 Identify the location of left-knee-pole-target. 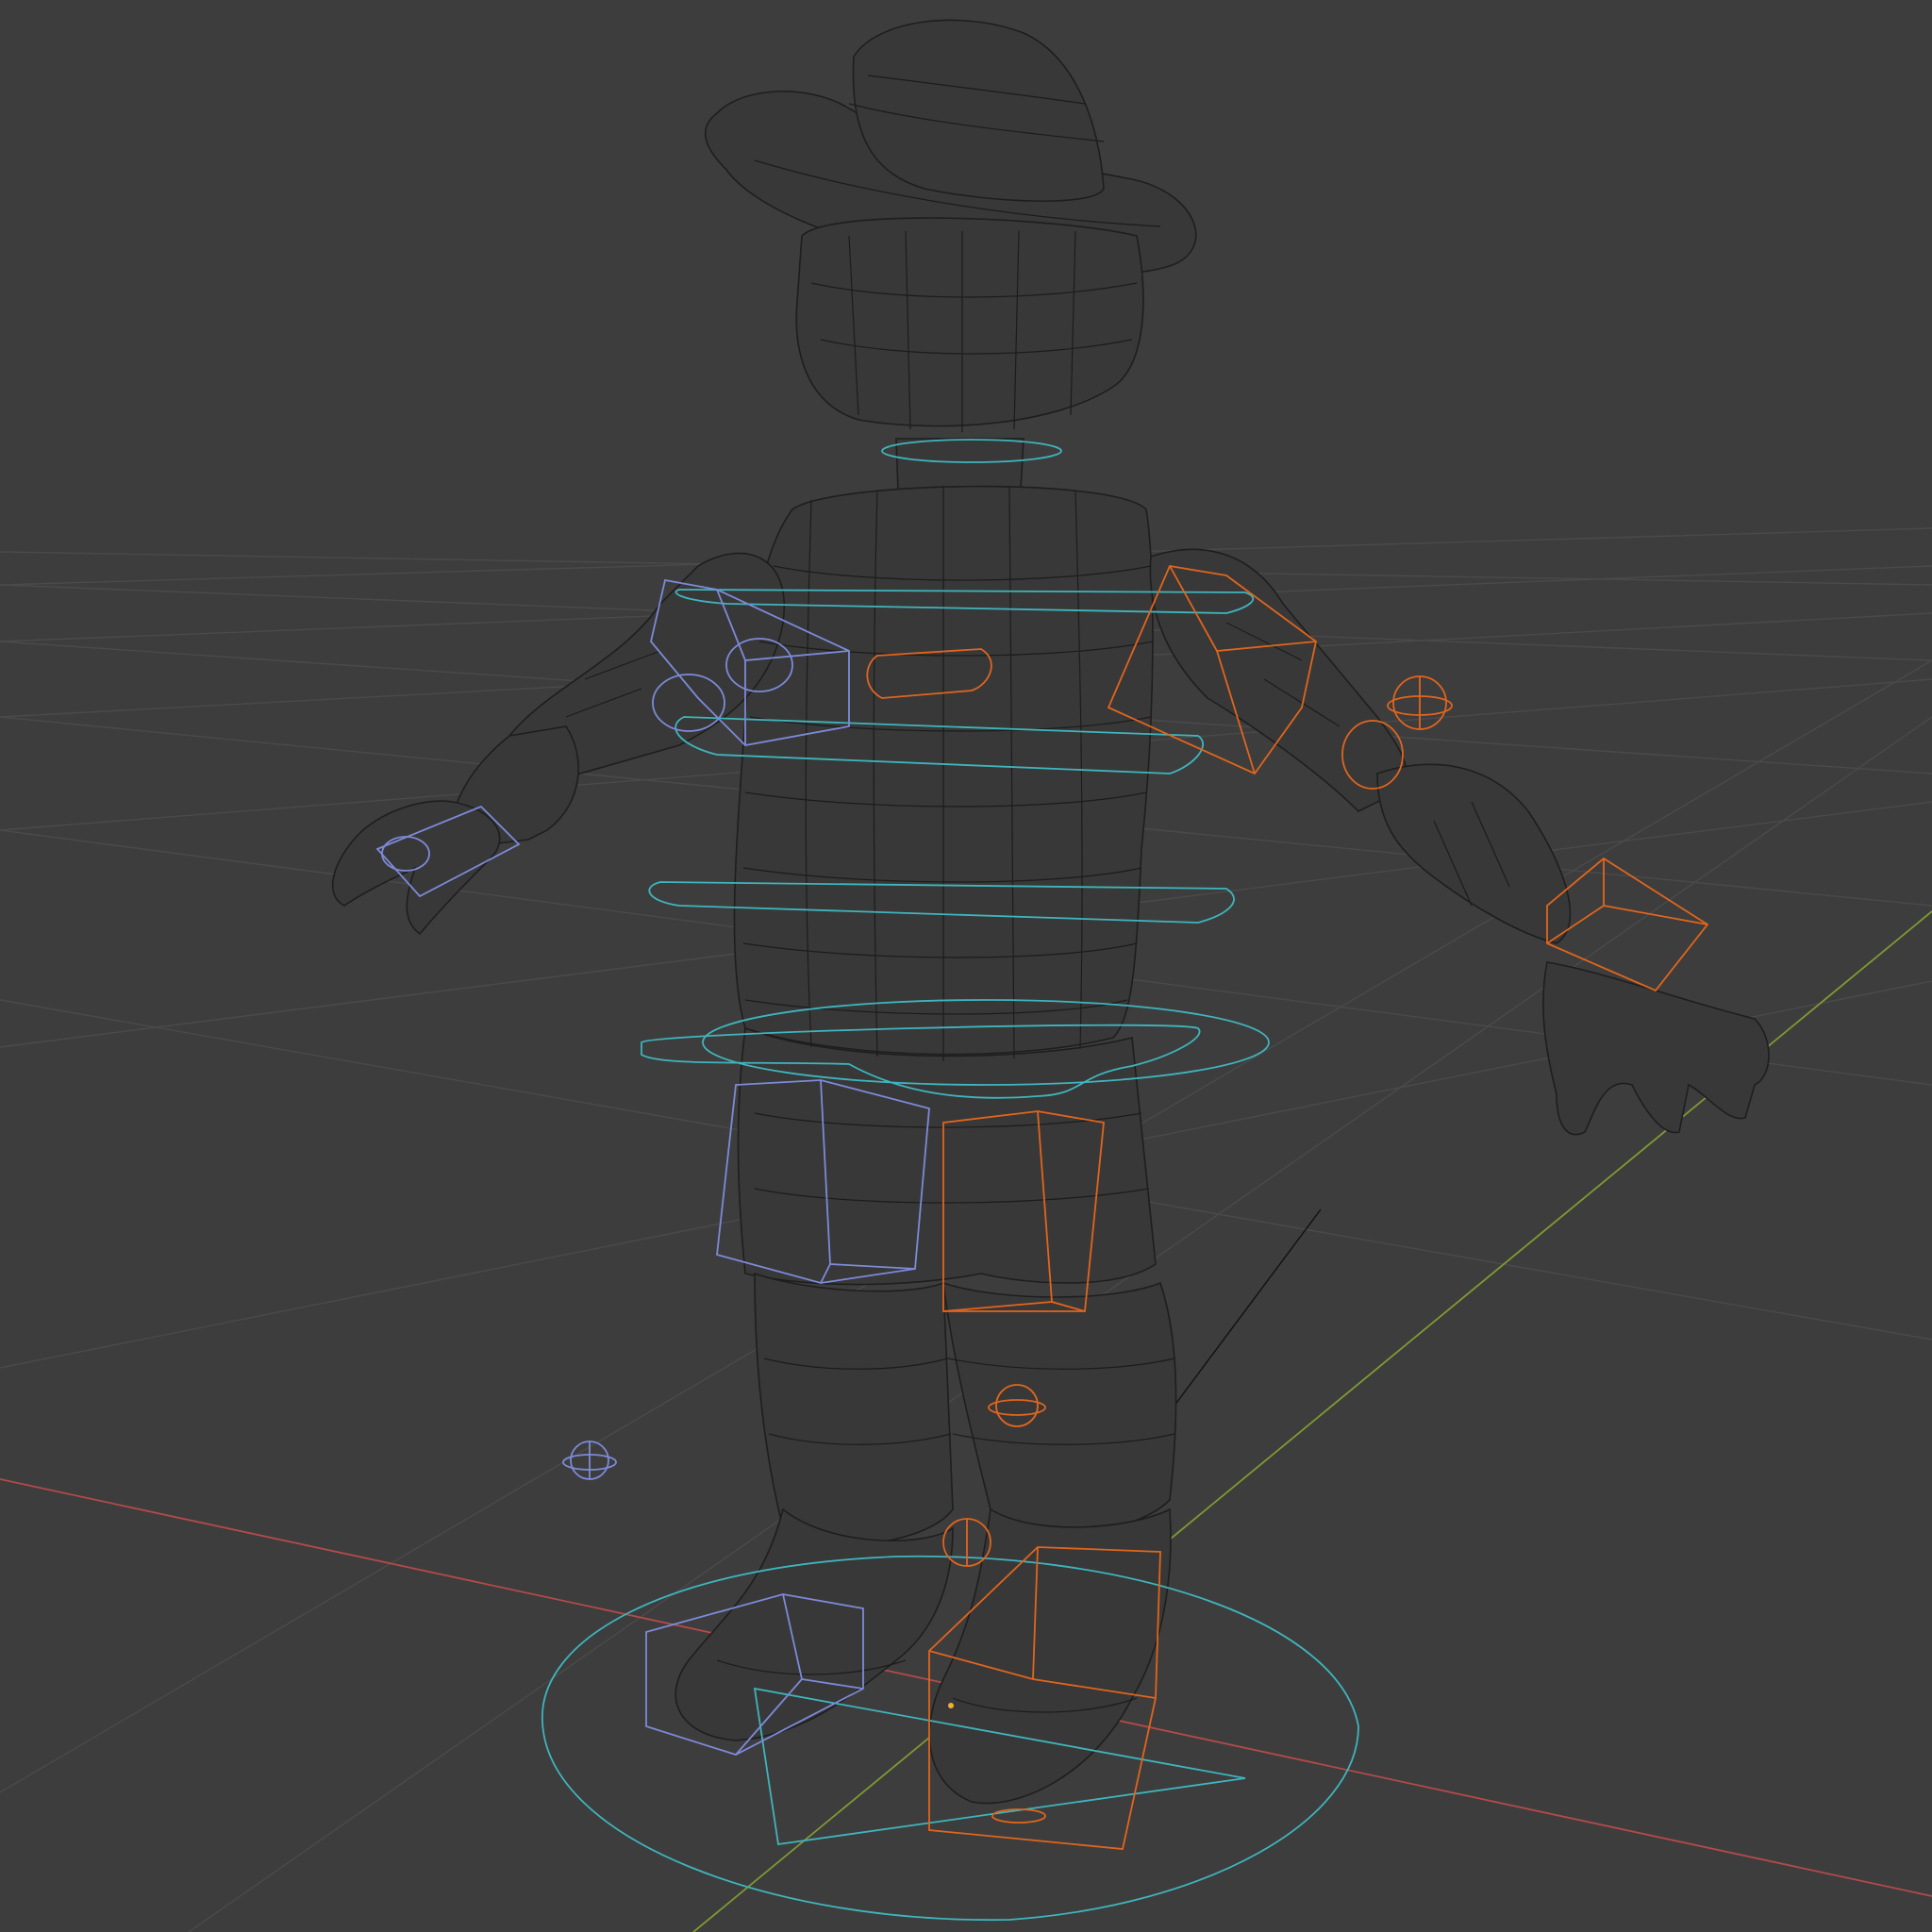
(589, 1461).